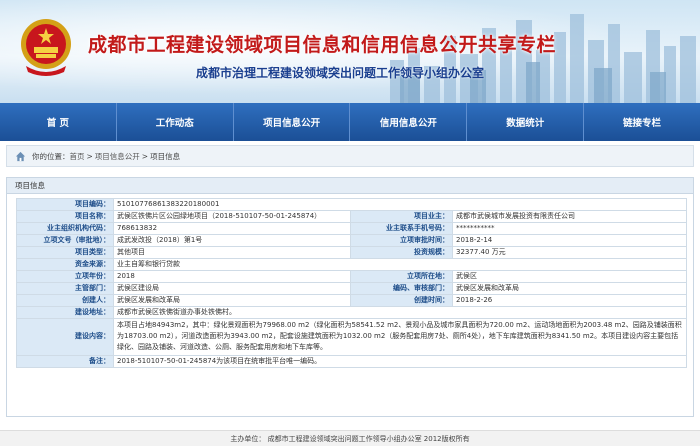  What do you see at coordinates (350, 186) in the screenshot?
I see `panel-title: 项目信息` at bounding box center [350, 186].